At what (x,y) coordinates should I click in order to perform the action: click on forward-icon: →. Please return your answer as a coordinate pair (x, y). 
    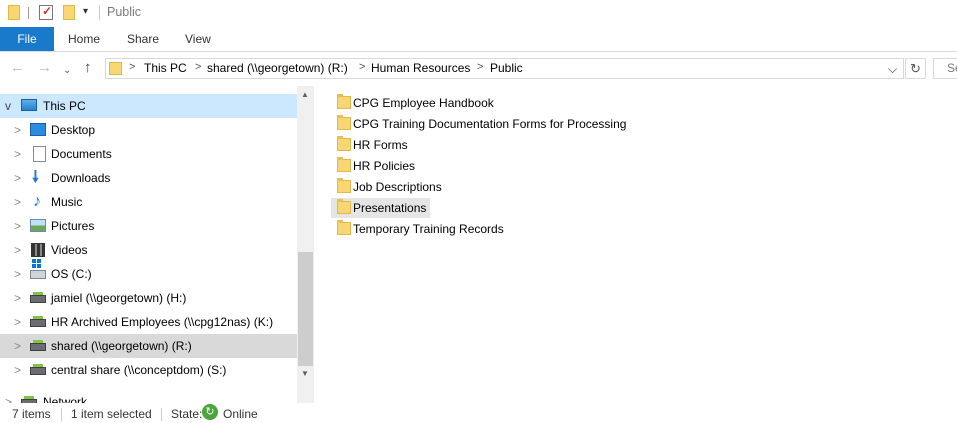
    Looking at the image, I should click on (44, 68).